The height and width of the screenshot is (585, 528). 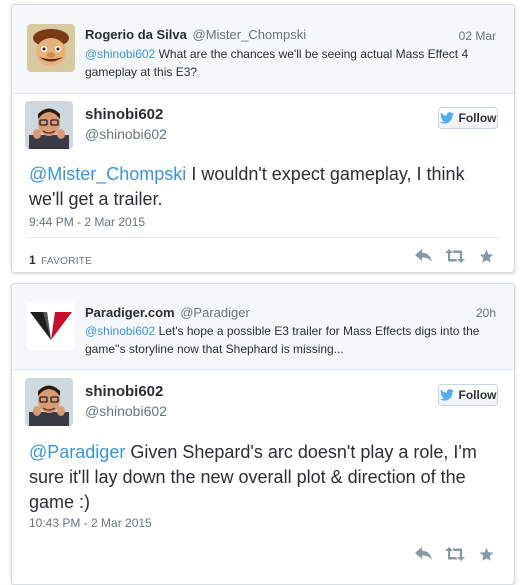 I want to click on divider, so click(x=263, y=237).